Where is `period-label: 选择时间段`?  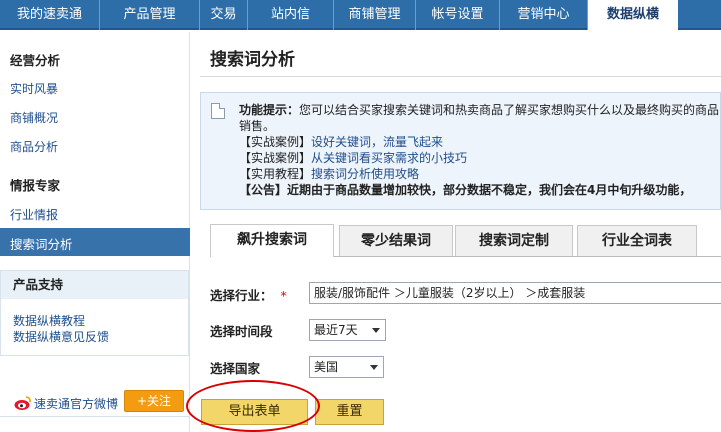
period-label: 选择时间段 is located at coordinates (241, 331).